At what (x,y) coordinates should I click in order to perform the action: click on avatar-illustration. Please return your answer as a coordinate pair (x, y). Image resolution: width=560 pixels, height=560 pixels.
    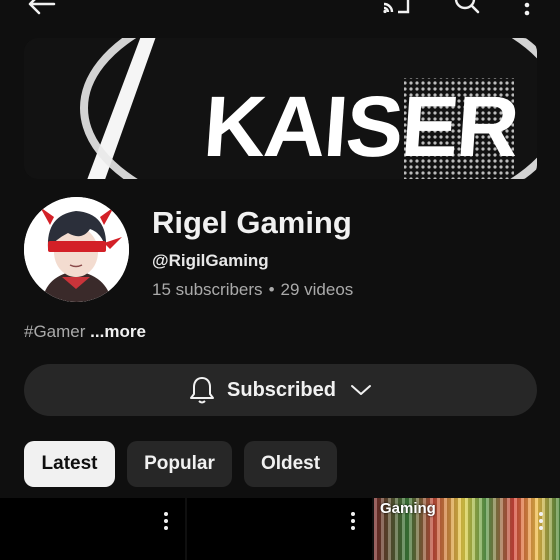
    Looking at the image, I should click on (76, 249).